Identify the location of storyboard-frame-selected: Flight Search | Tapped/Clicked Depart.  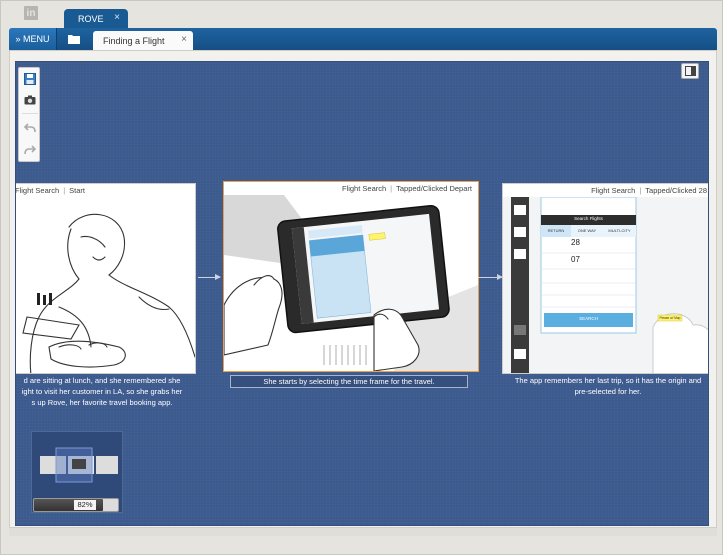
(351, 276).